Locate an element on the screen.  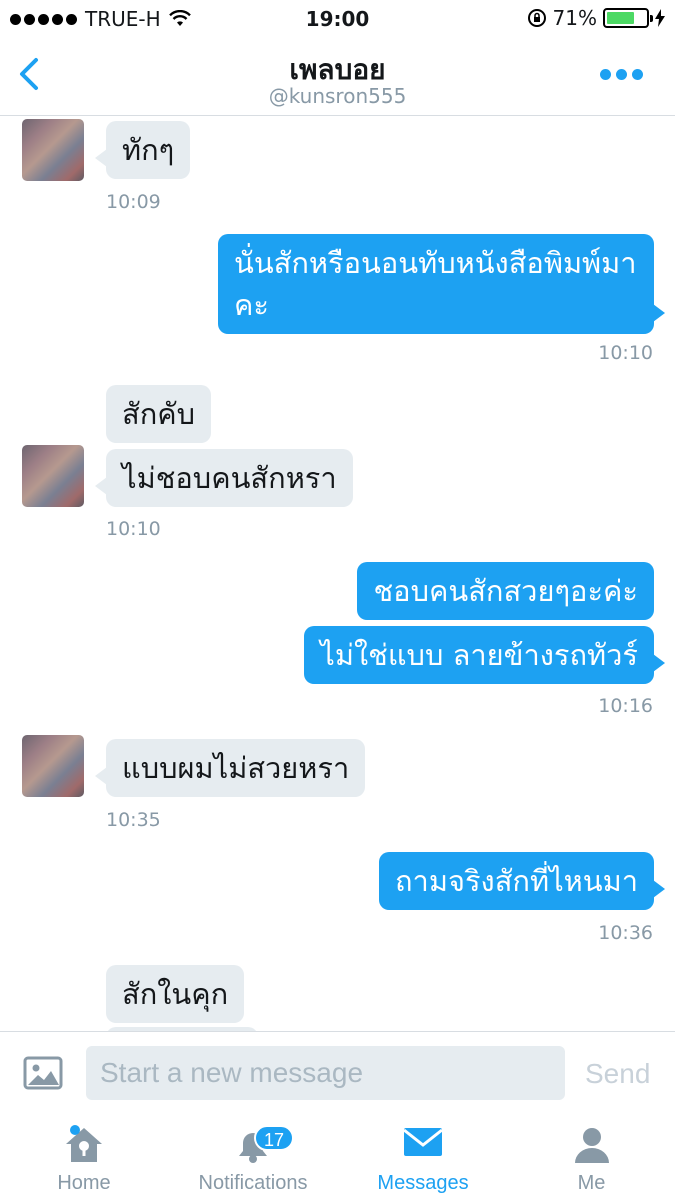
tab-label-messages: Messages is located at coordinates (423, 1183).